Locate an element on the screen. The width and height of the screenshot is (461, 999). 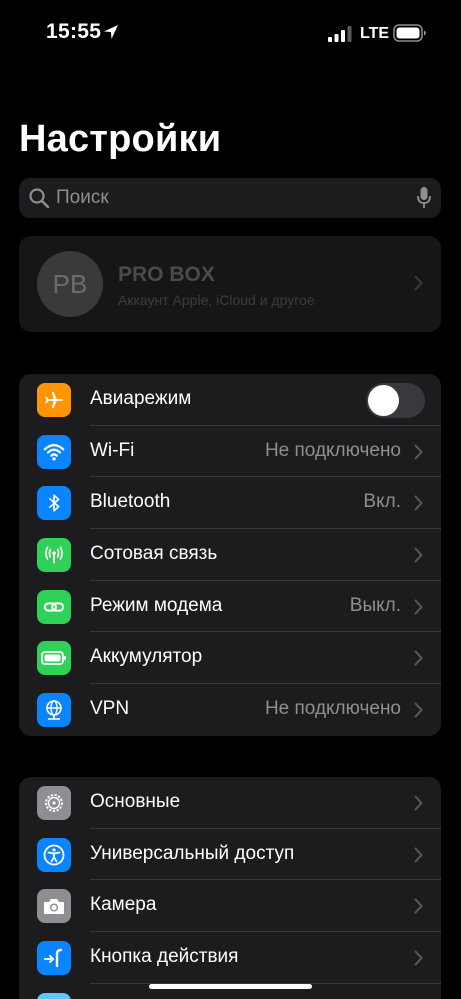
network-type: LTE is located at coordinates (375, 33).